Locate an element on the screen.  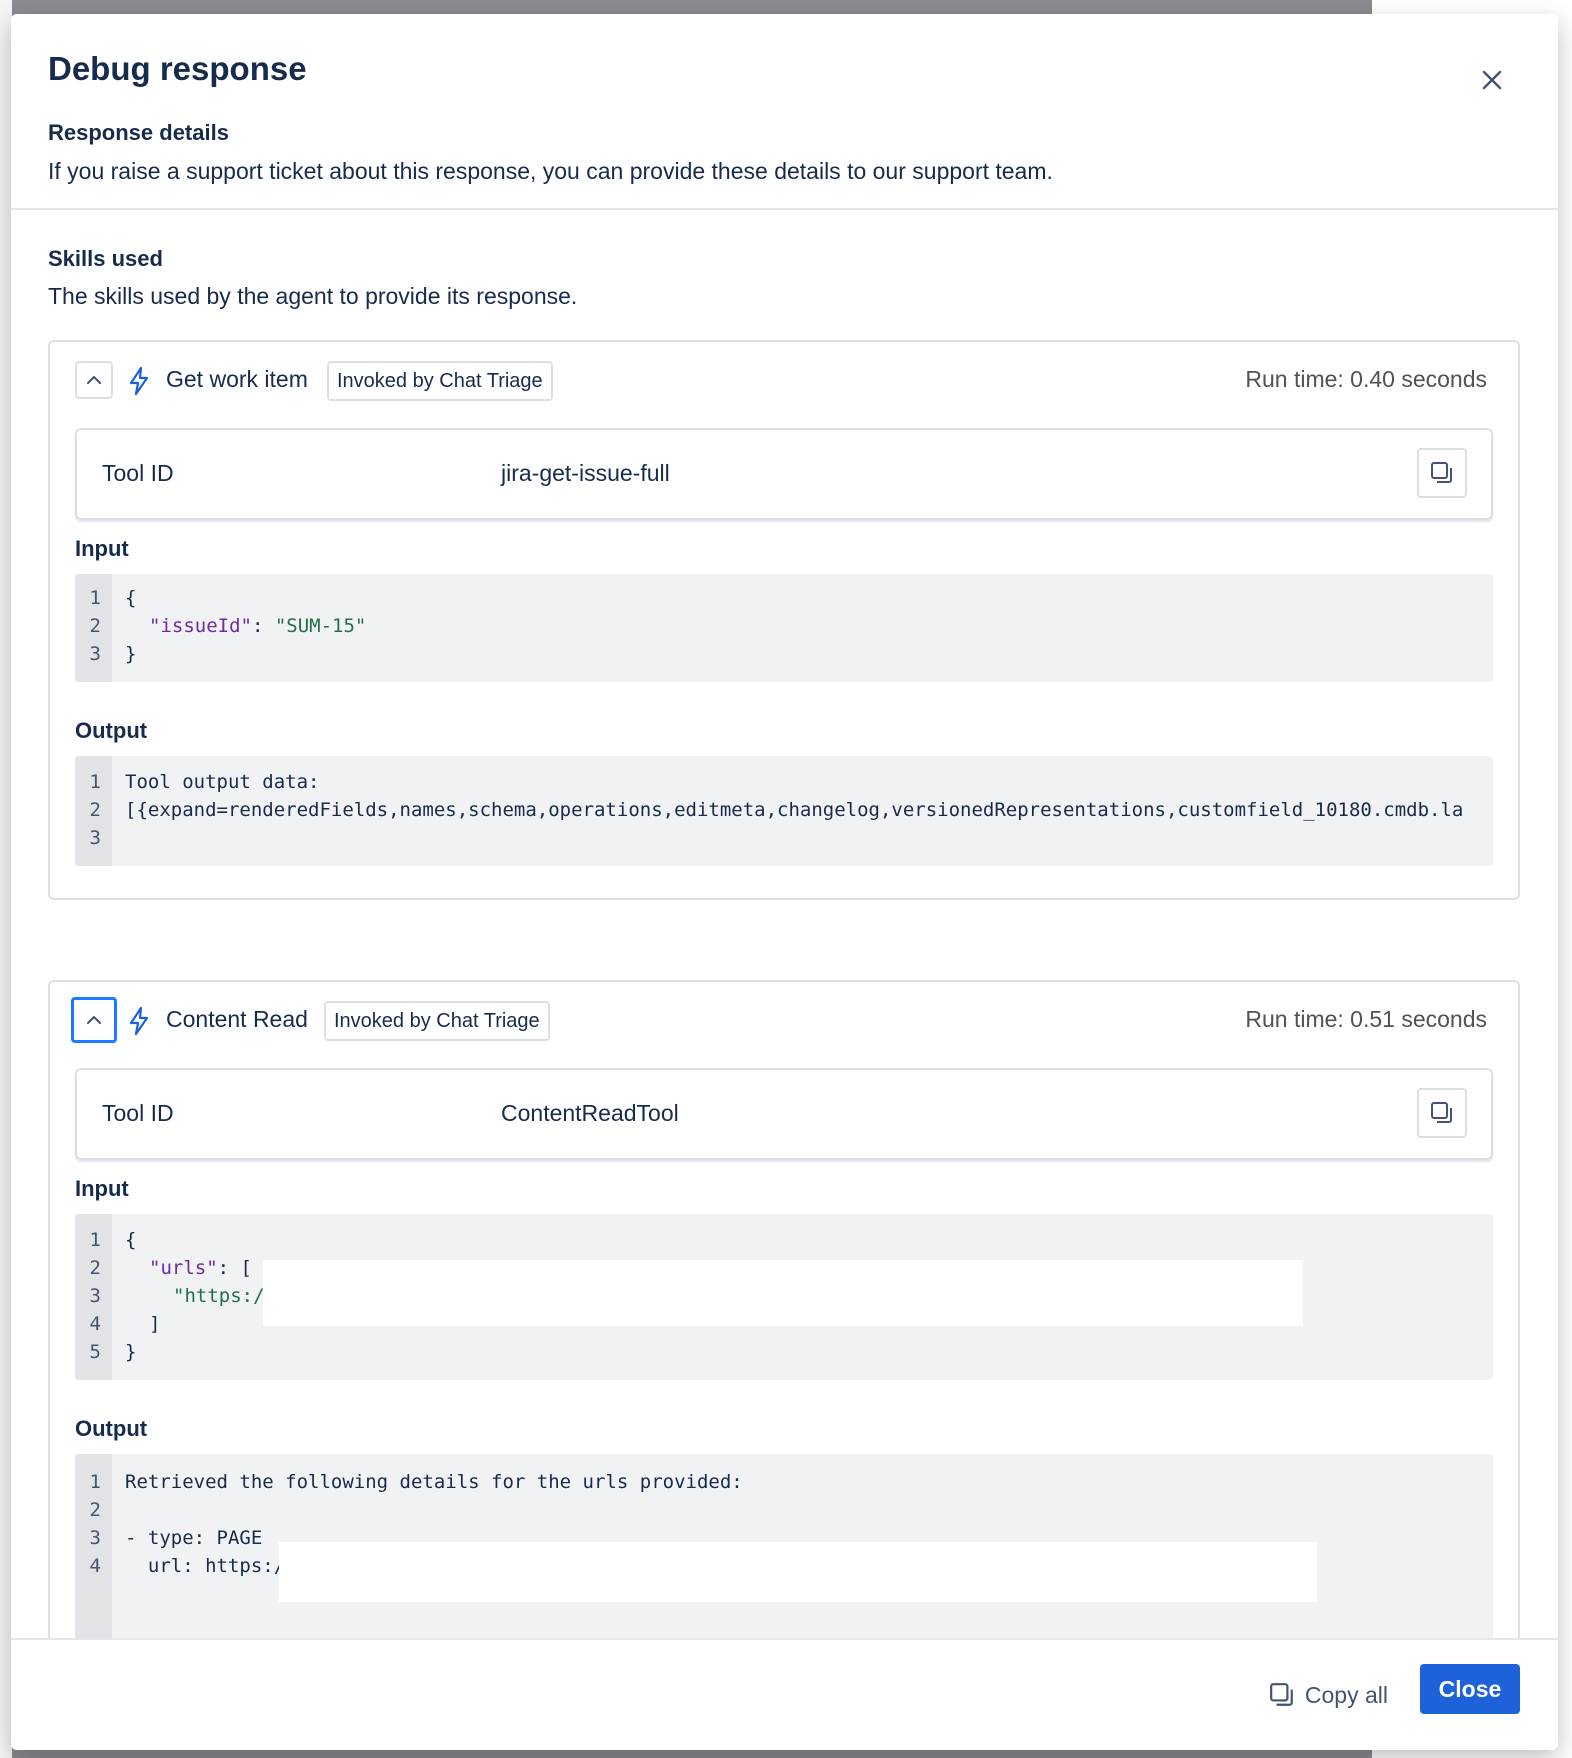
run-time: Run time: 0.51 seconds is located at coordinates (1366, 1019).